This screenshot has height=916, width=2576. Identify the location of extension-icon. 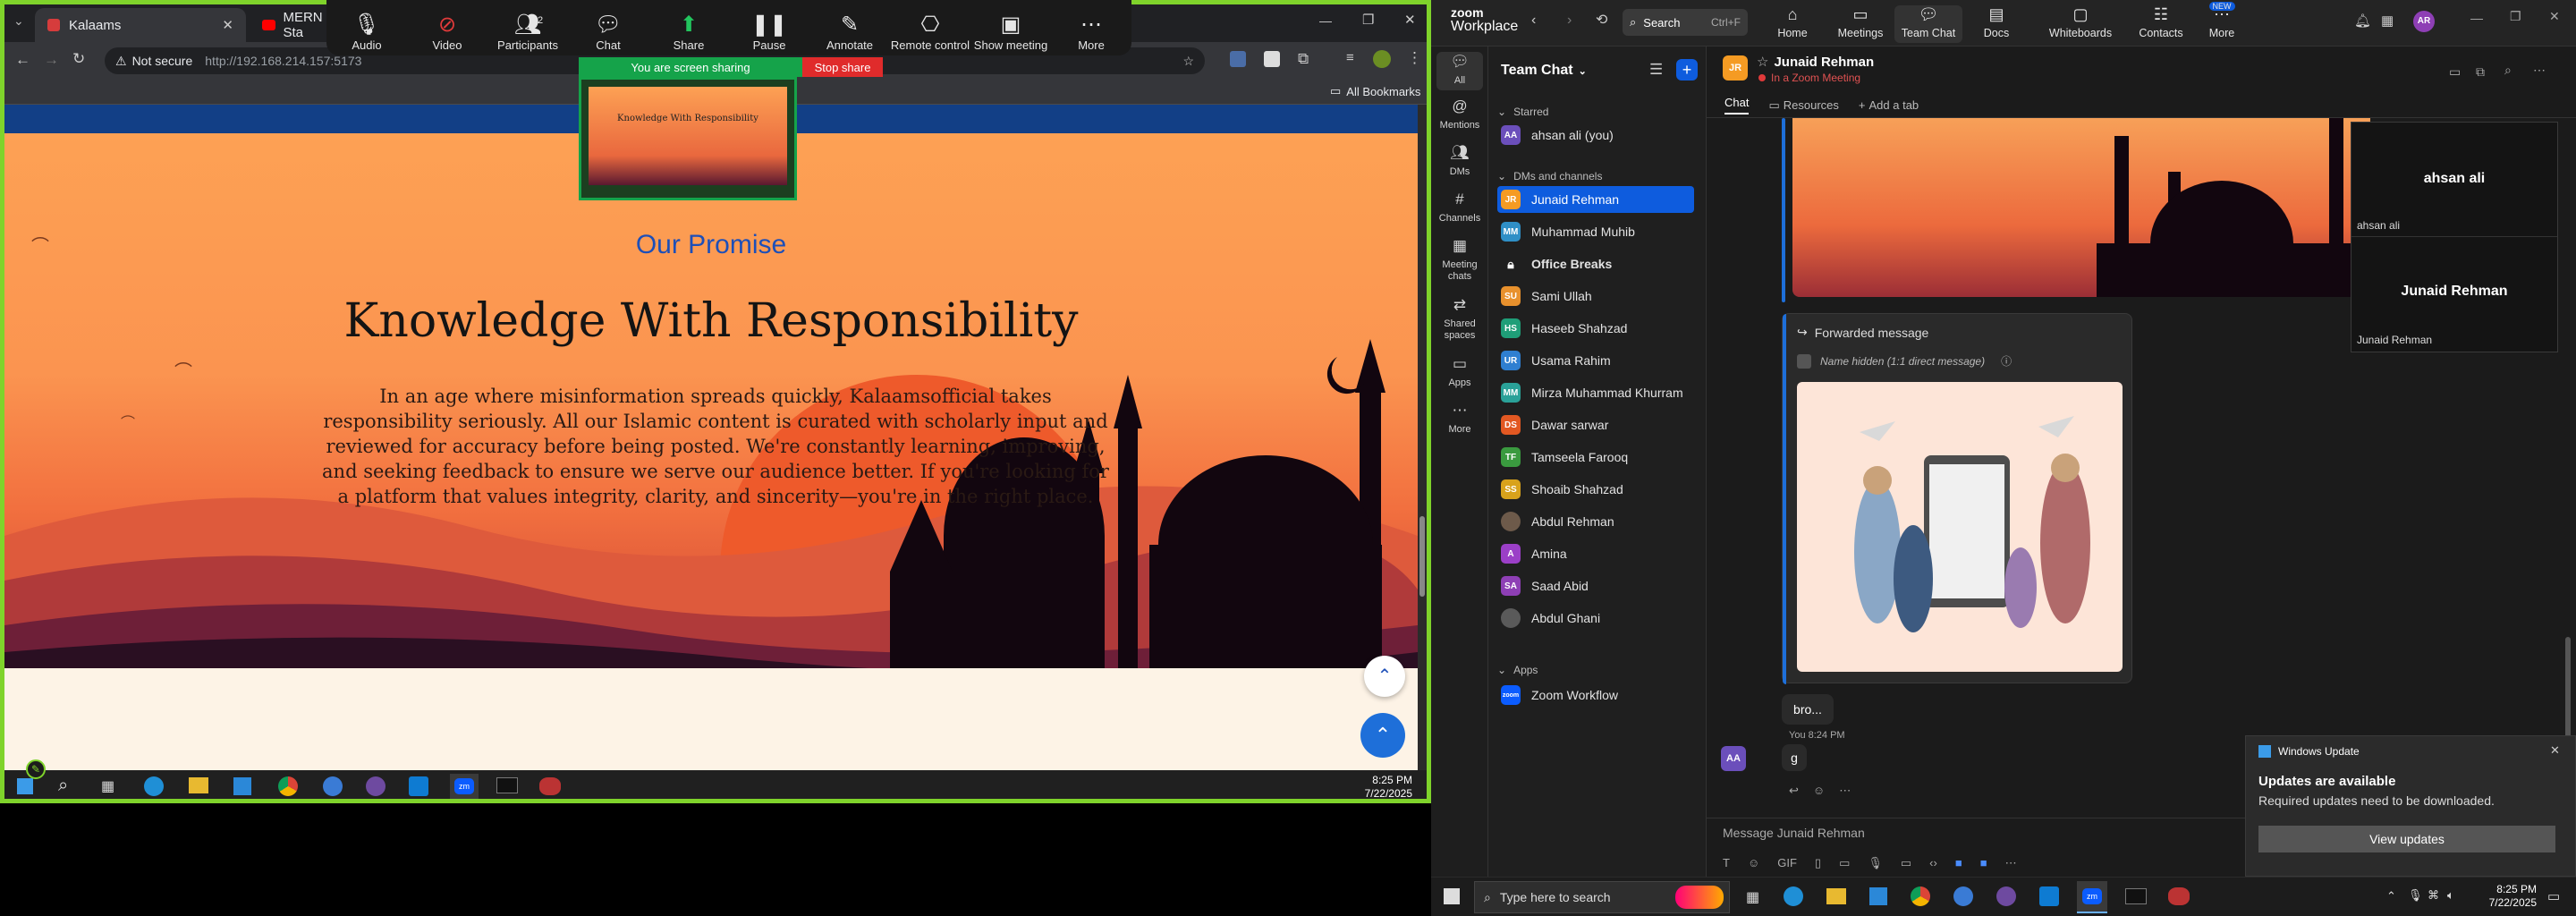
(1238, 59).